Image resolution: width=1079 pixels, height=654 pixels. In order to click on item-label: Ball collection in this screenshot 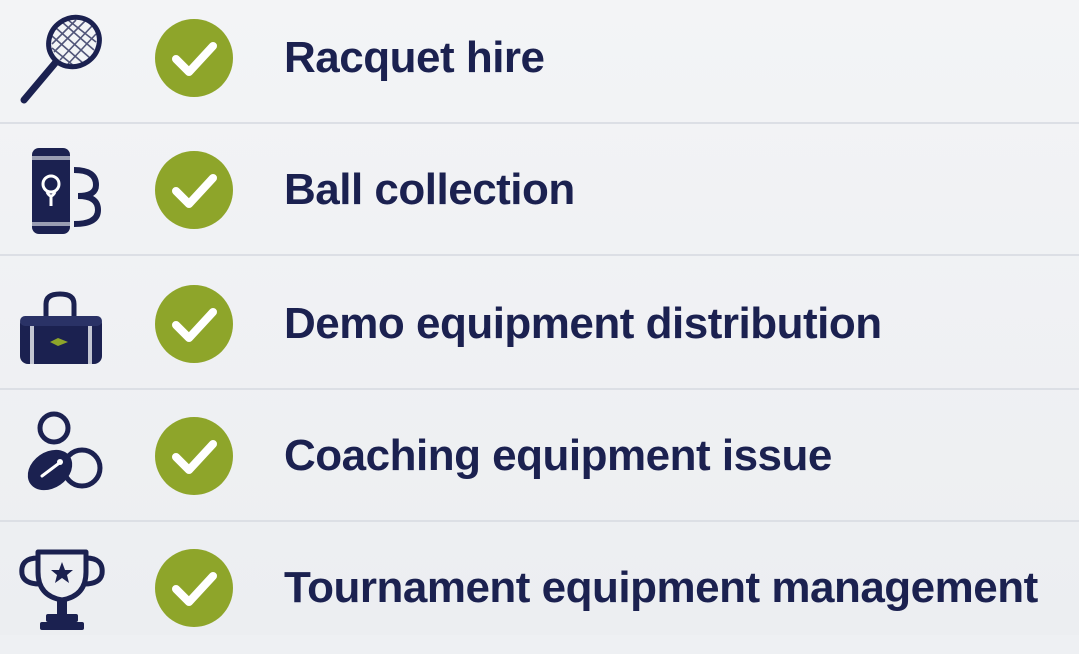, I will do `click(429, 189)`.